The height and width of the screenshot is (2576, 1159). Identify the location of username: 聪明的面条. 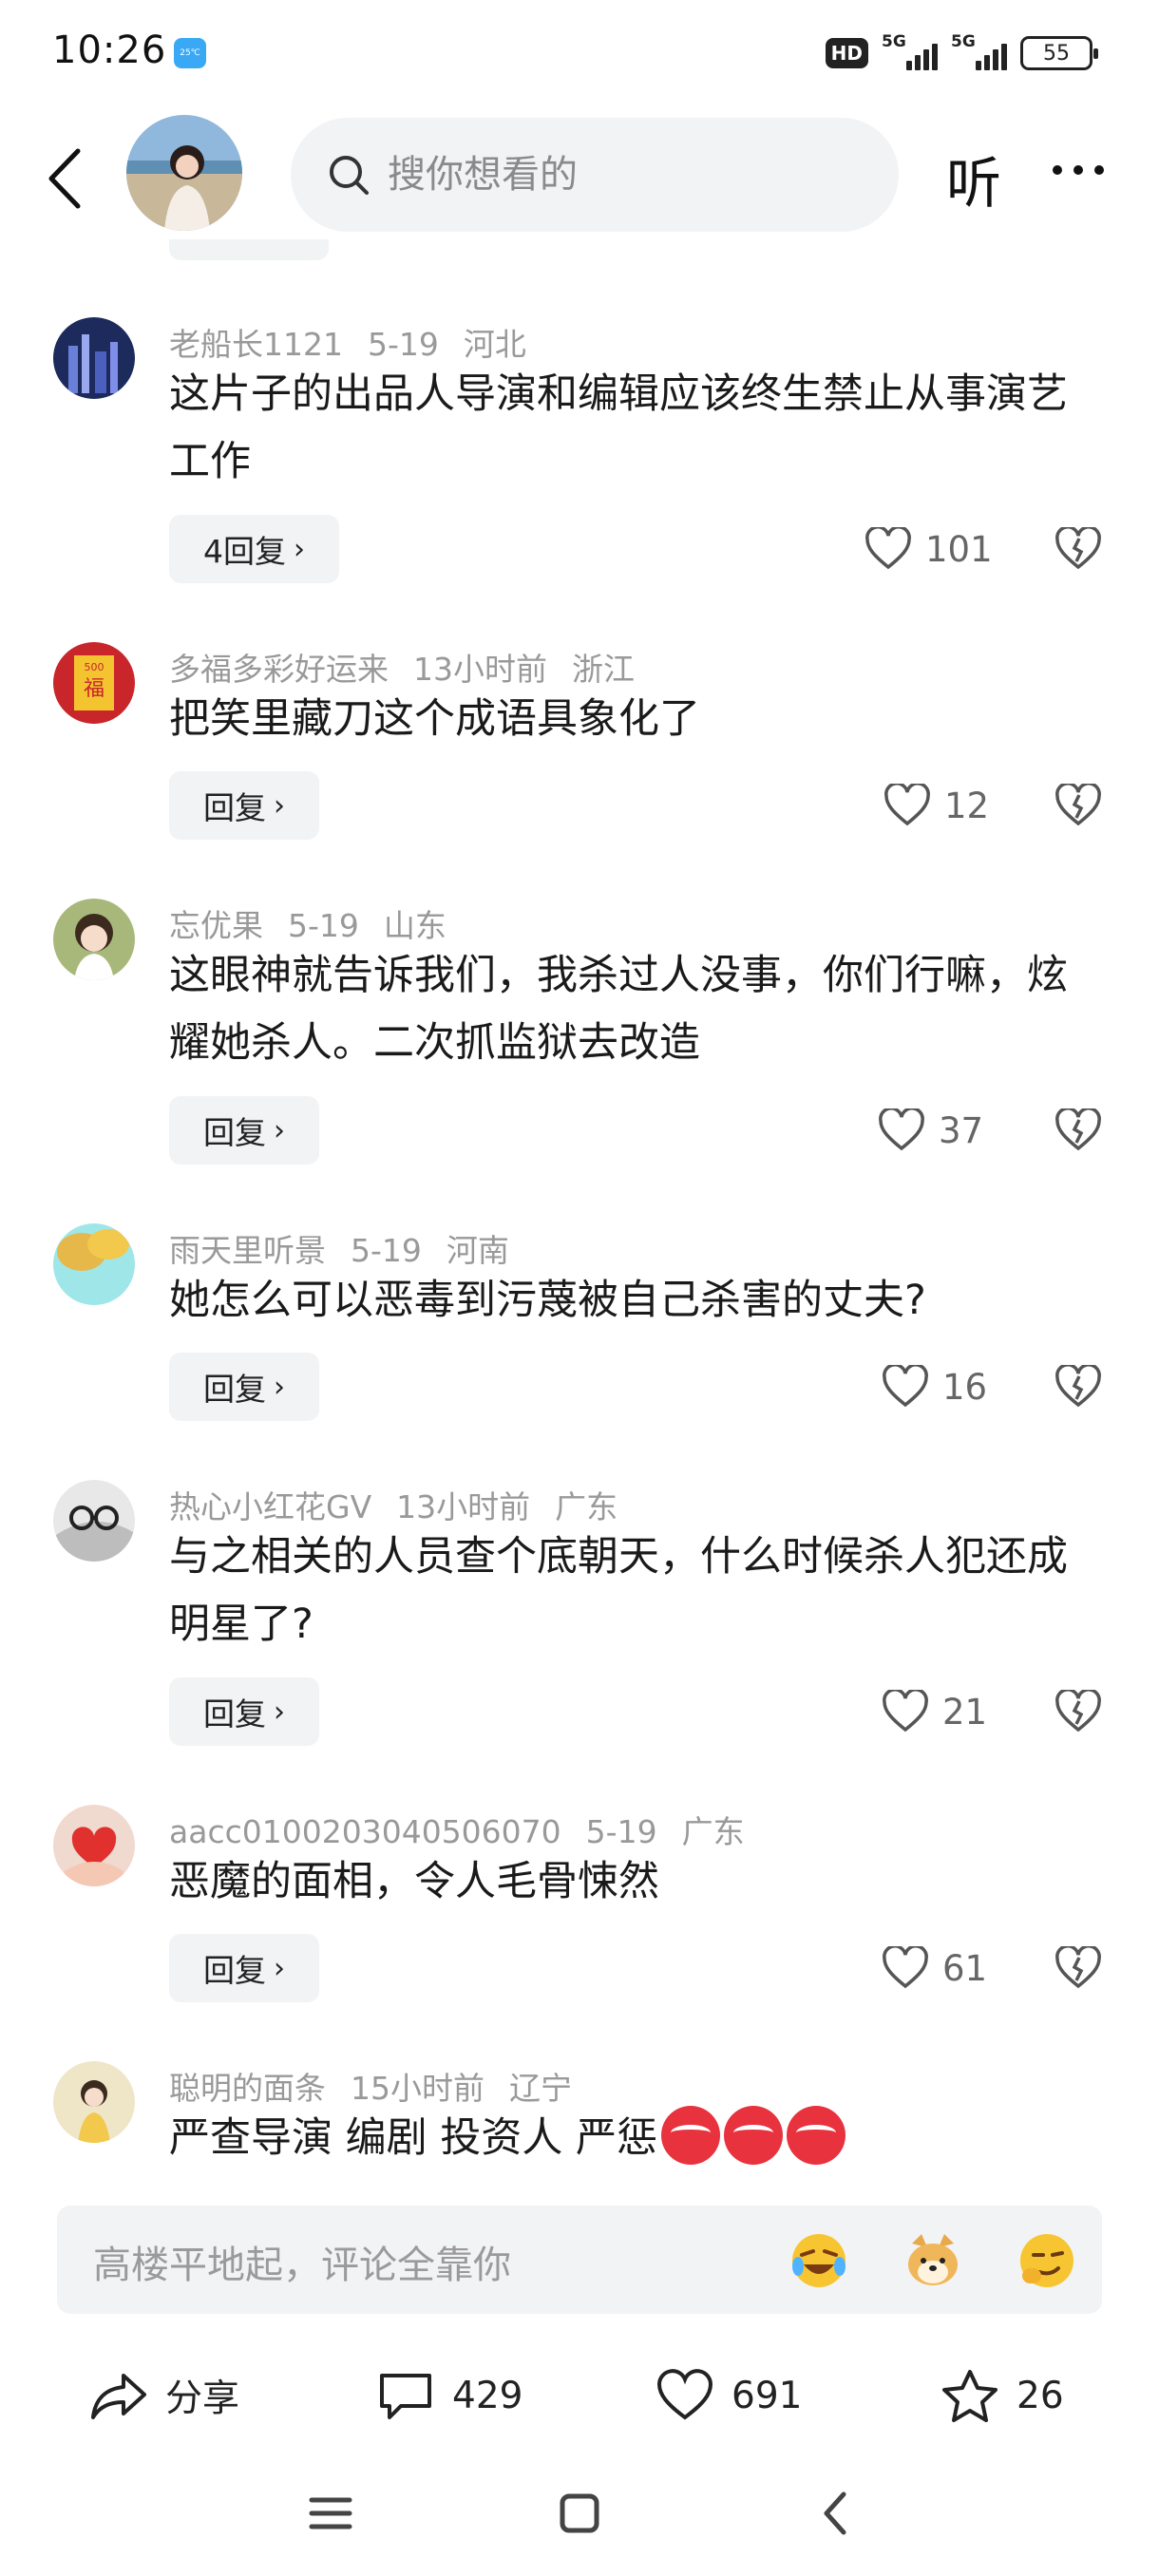
(247, 2088).